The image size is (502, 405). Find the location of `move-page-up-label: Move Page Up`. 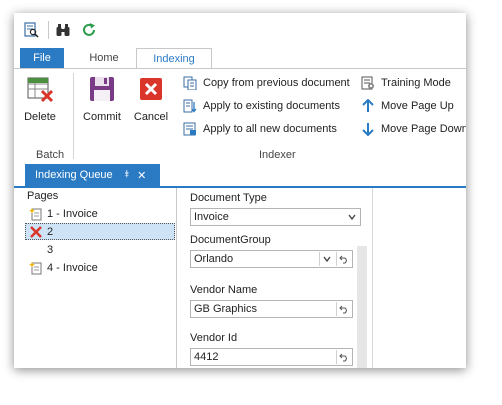

move-page-up-label: Move Page Up is located at coordinates (417, 106).